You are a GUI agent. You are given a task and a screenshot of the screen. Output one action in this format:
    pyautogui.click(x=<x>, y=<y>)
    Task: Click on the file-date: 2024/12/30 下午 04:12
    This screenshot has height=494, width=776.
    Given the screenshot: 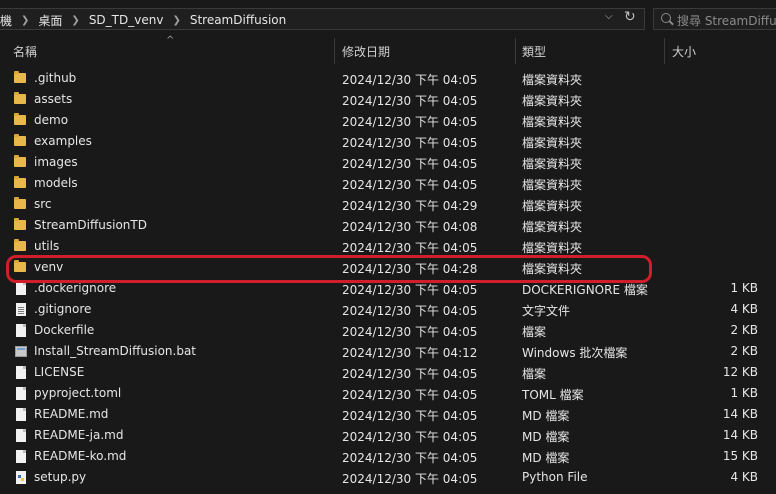 What is the action you would take?
    pyautogui.click(x=410, y=353)
    